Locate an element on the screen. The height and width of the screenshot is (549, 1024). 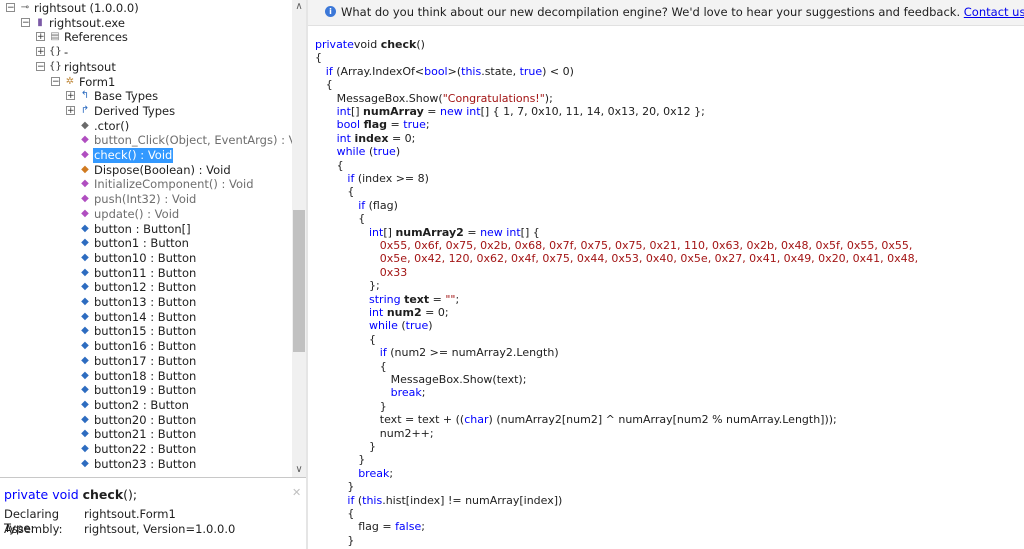
tree-node-label: button1 : Button is located at coordinates (141, 243).